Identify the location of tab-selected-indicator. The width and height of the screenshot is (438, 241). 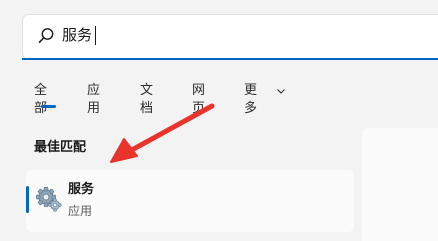
(48, 106).